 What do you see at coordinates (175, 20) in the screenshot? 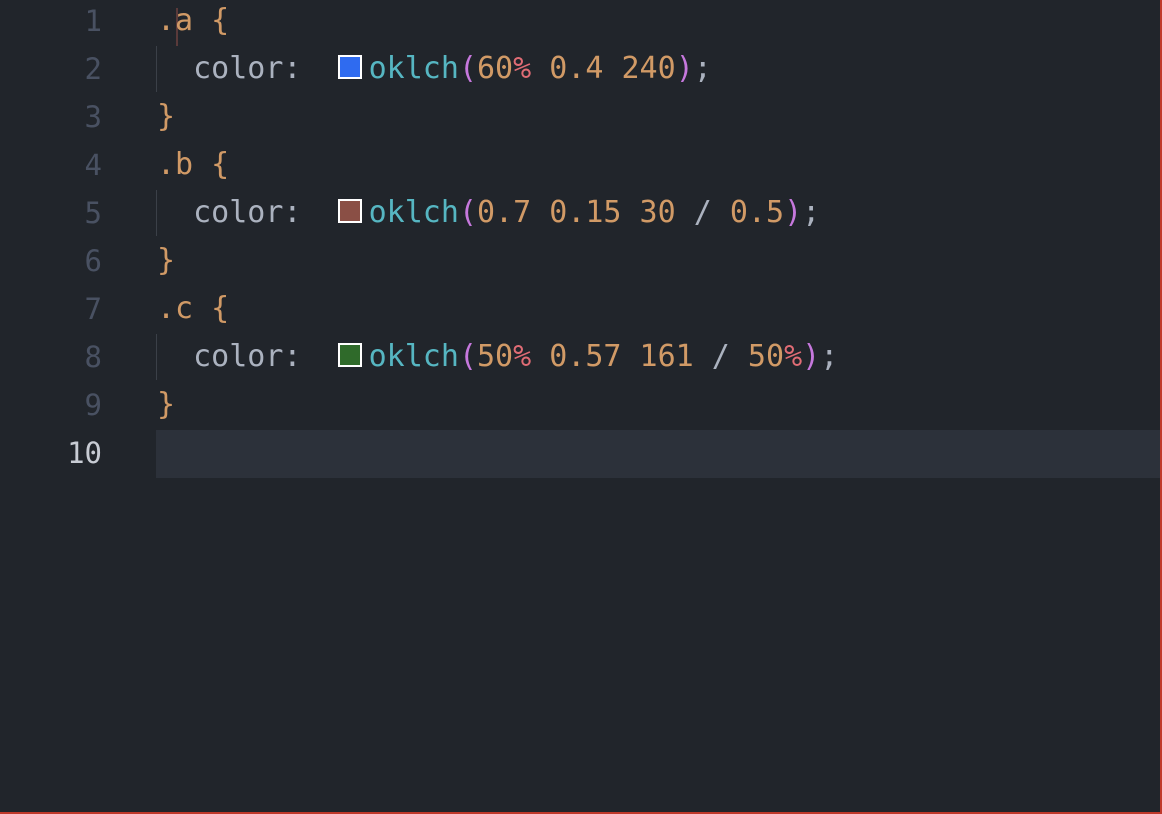
I see `css-selector: .a` at bounding box center [175, 20].